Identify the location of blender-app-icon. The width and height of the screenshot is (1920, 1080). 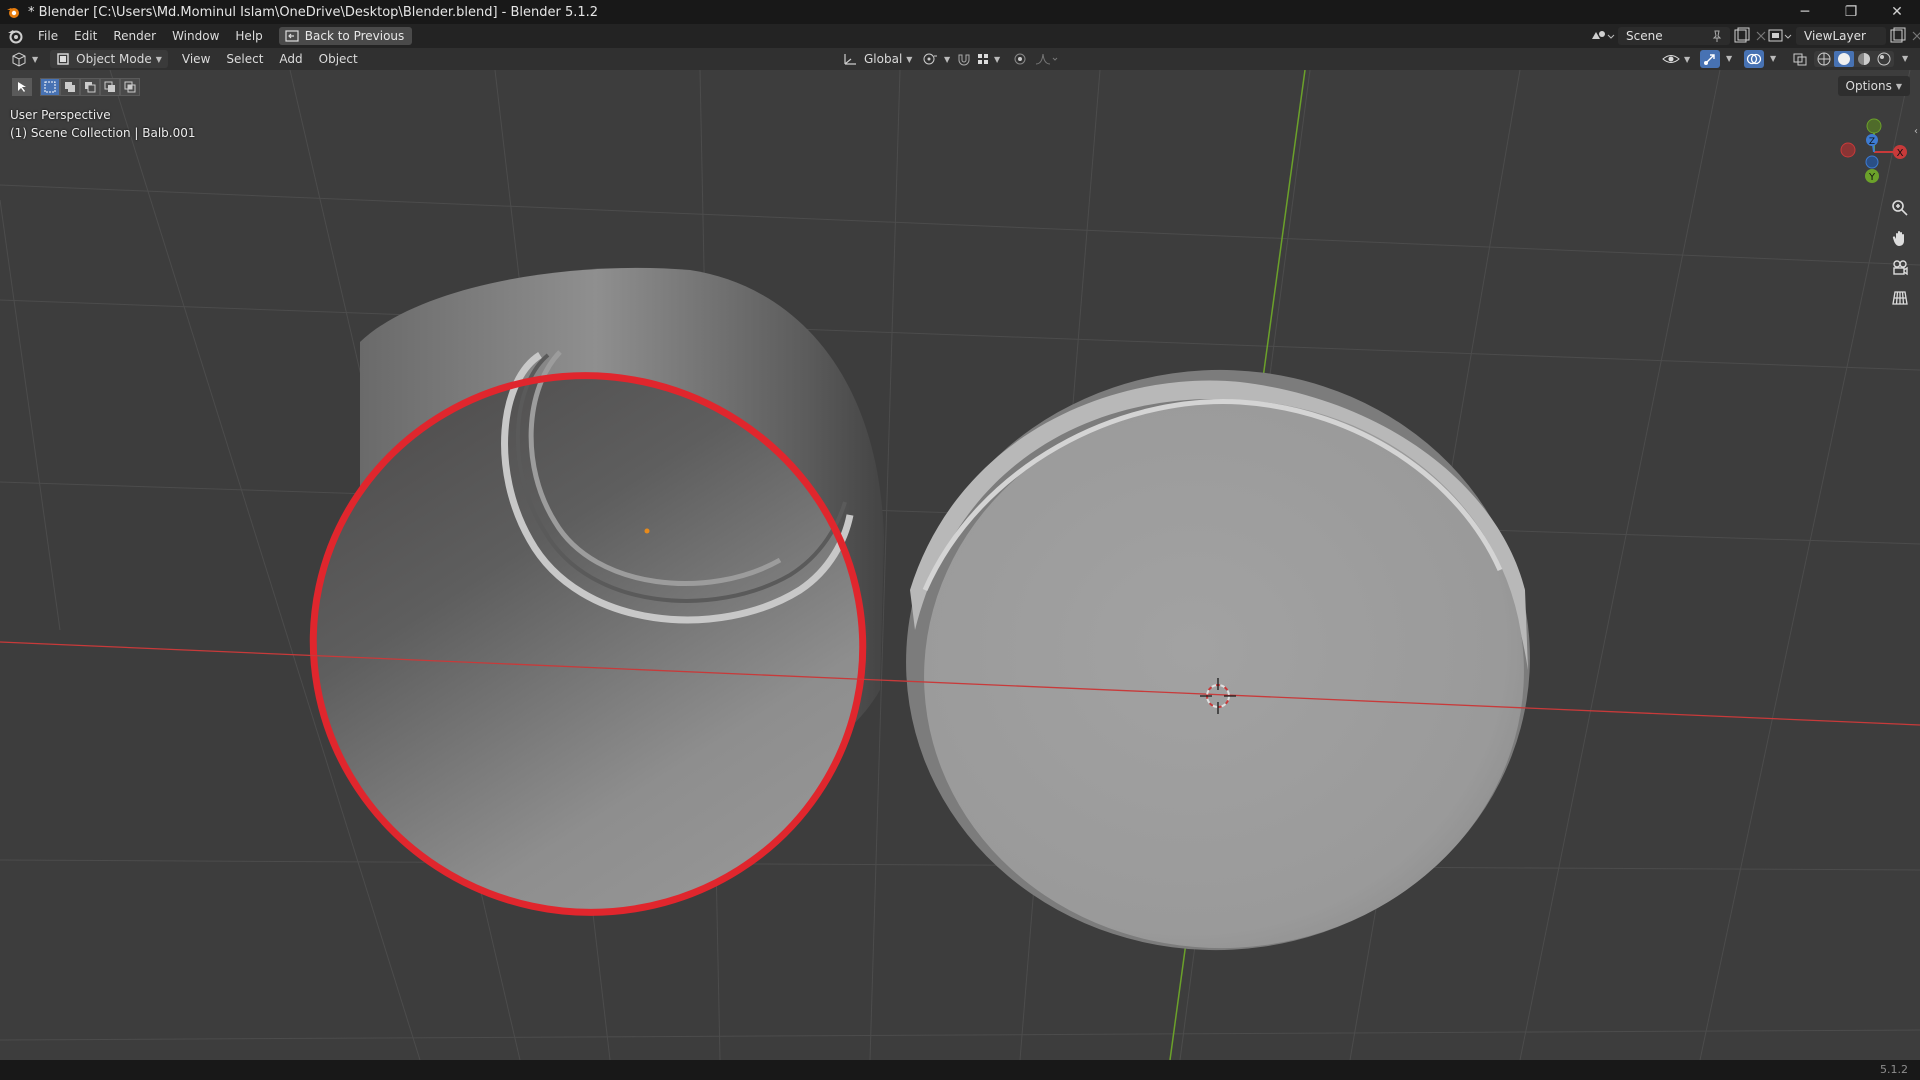
(13, 13).